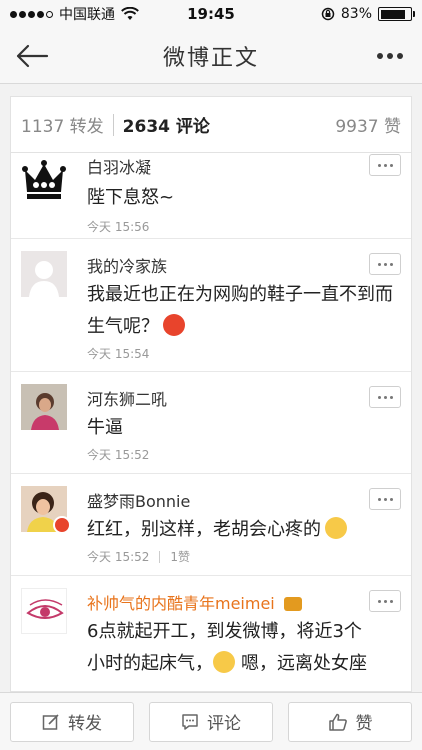  Describe the element at coordinates (31, 14) in the screenshot. I see `signal-strength-icon` at that location.